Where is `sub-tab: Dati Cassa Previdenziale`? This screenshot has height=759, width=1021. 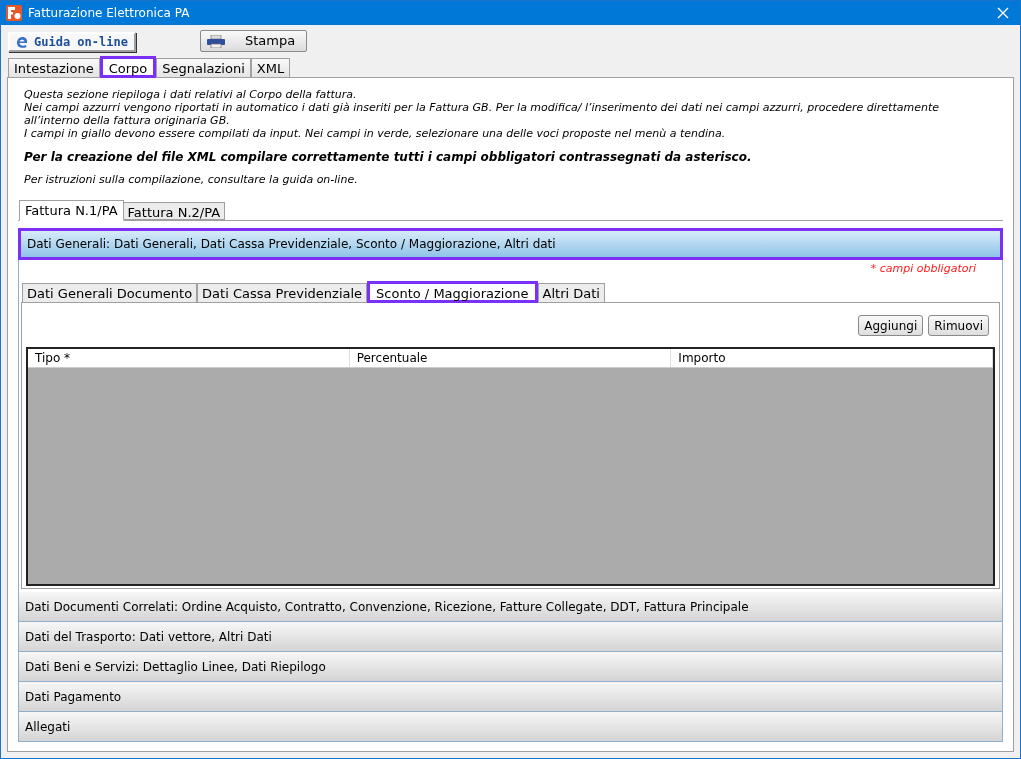
sub-tab: Dati Cassa Previdenziale is located at coordinates (282, 292).